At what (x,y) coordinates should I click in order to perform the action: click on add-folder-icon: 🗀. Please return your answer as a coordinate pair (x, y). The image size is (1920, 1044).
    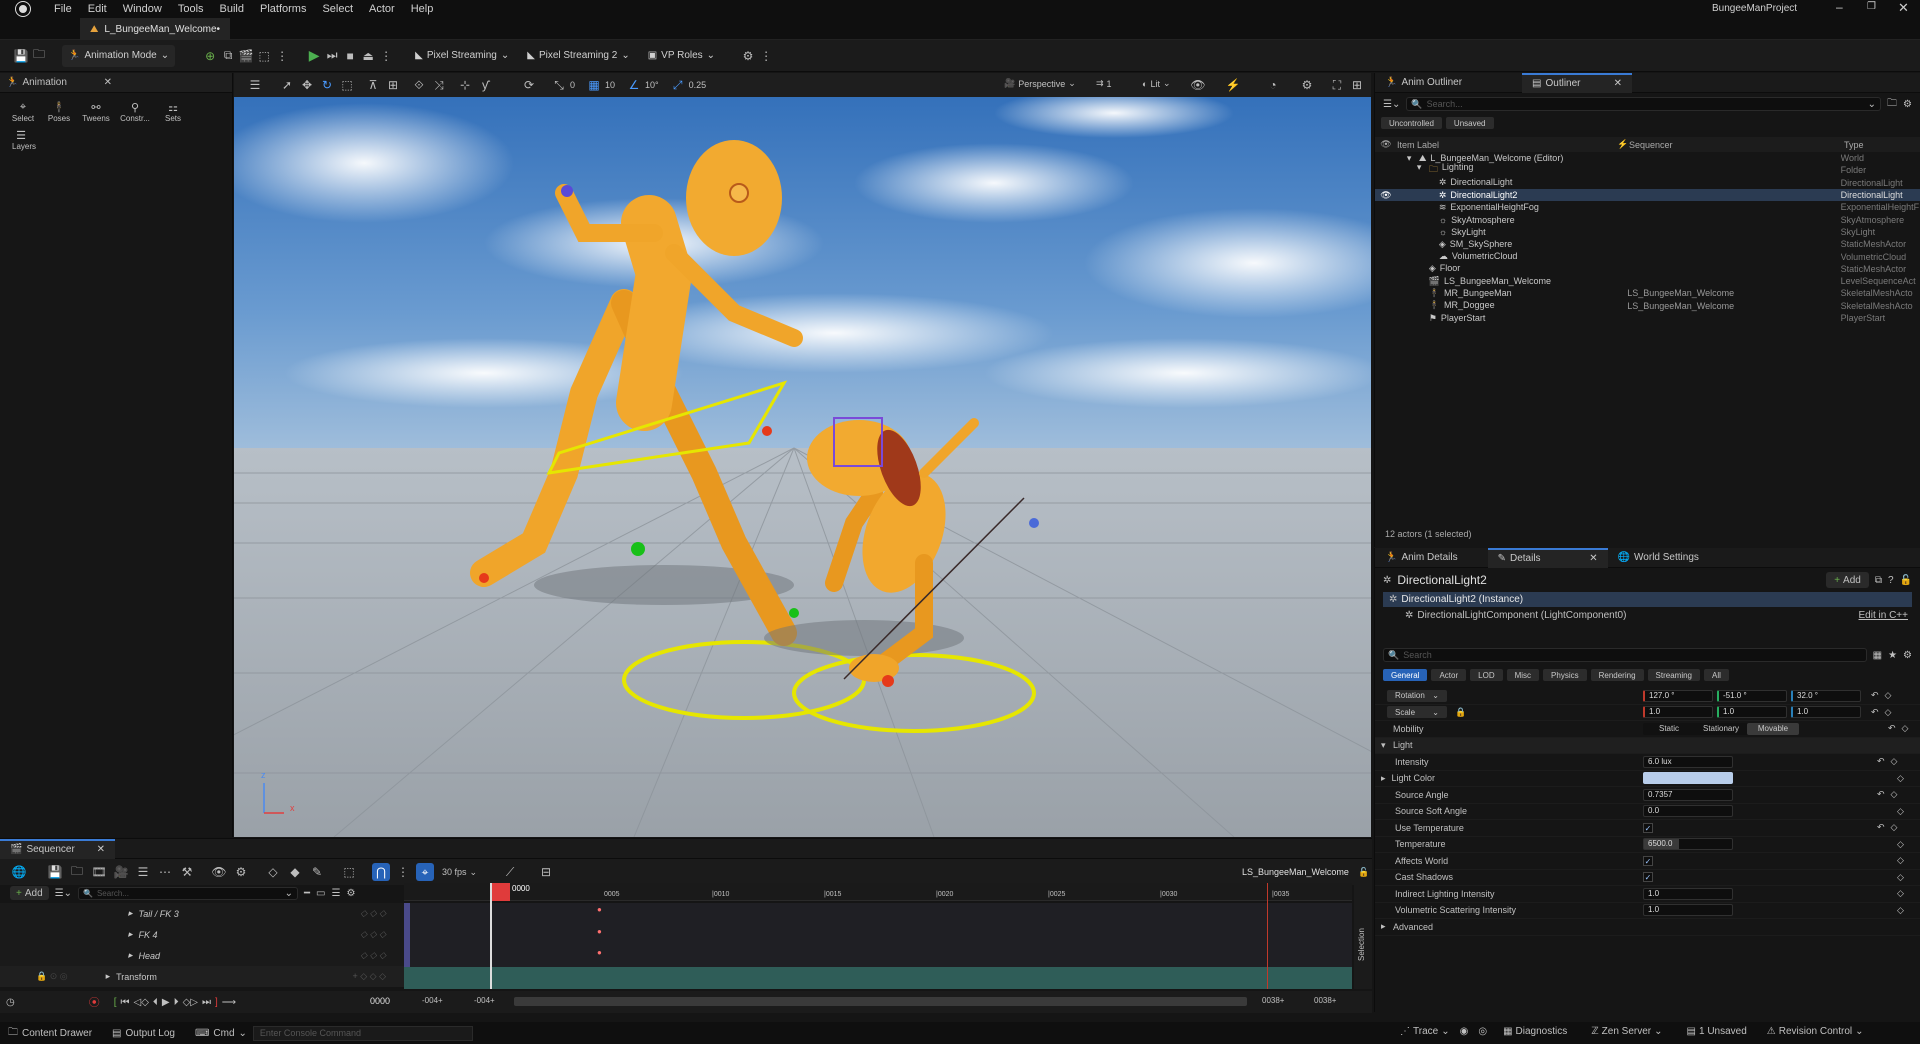
    Looking at the image, I should click on (1892, 104).